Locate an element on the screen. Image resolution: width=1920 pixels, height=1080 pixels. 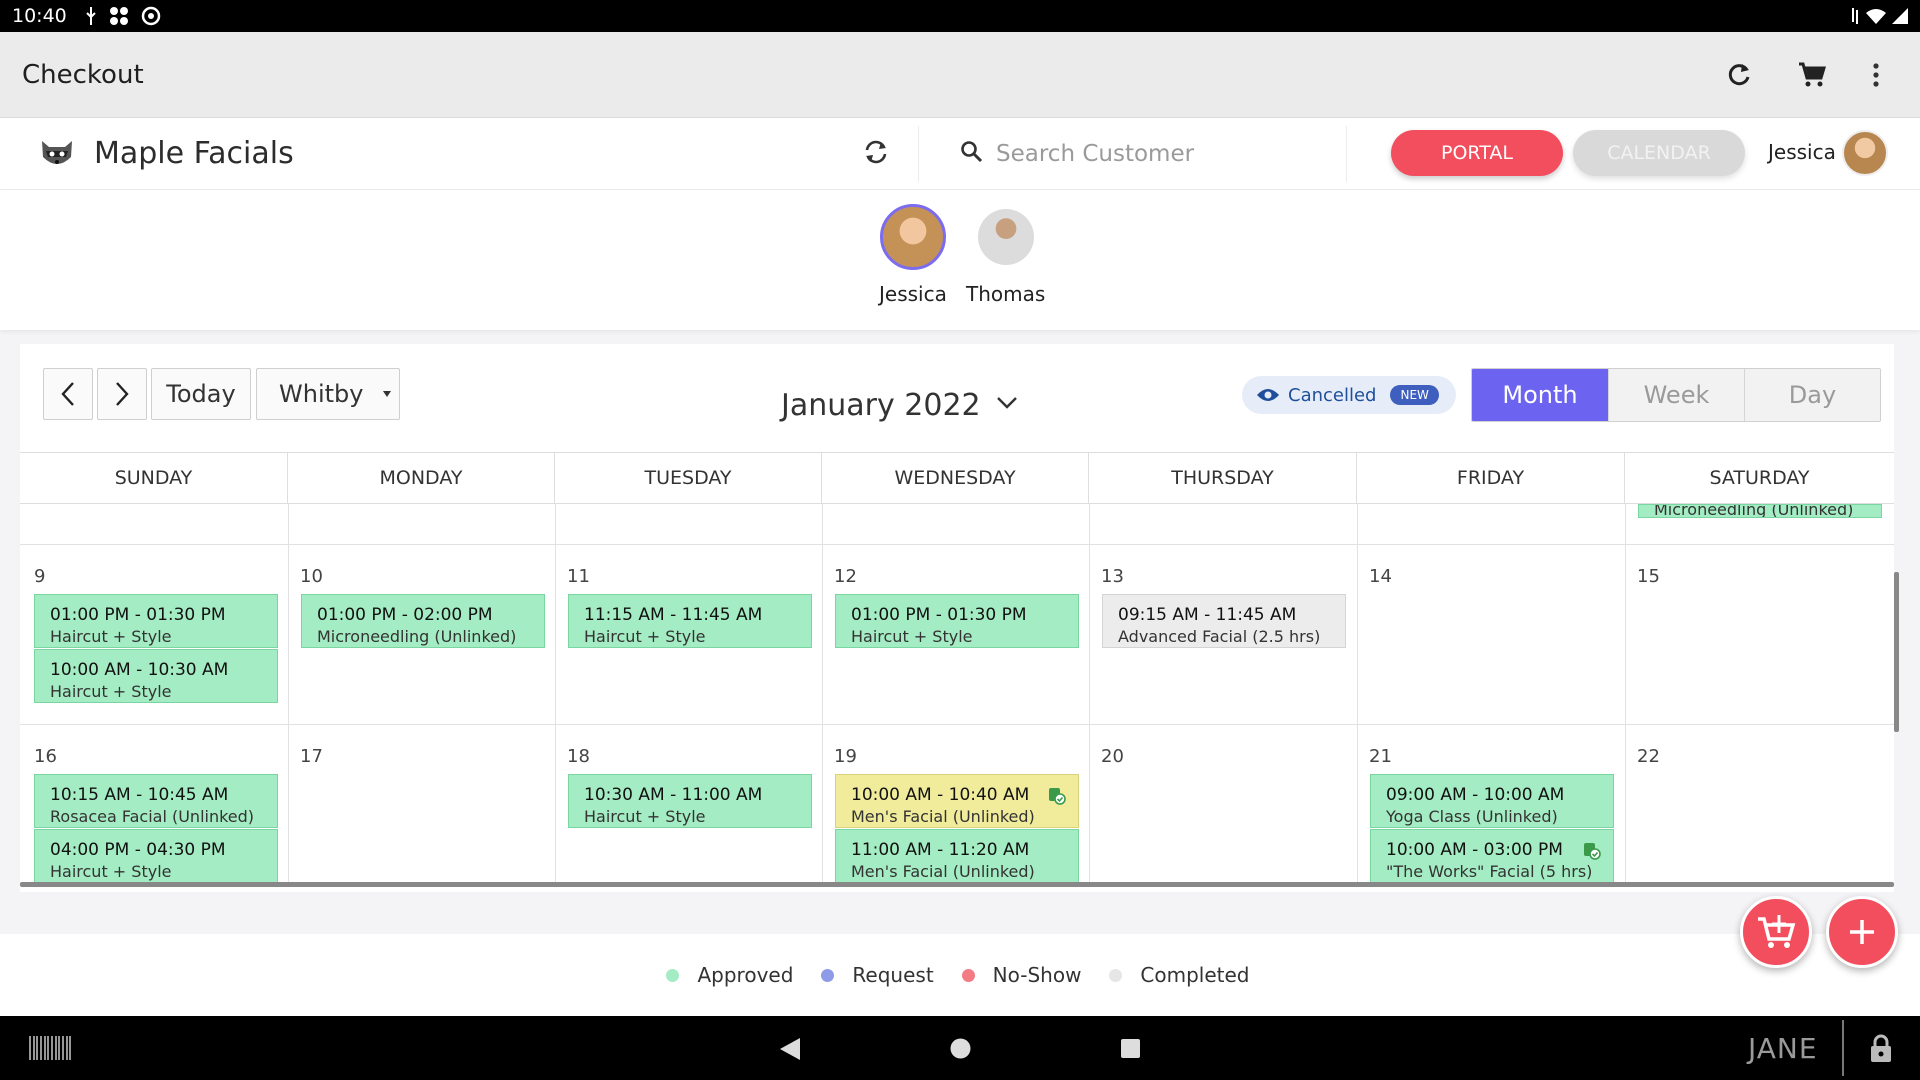
horizontal-scrollbar is located at coordinates (957, 884).